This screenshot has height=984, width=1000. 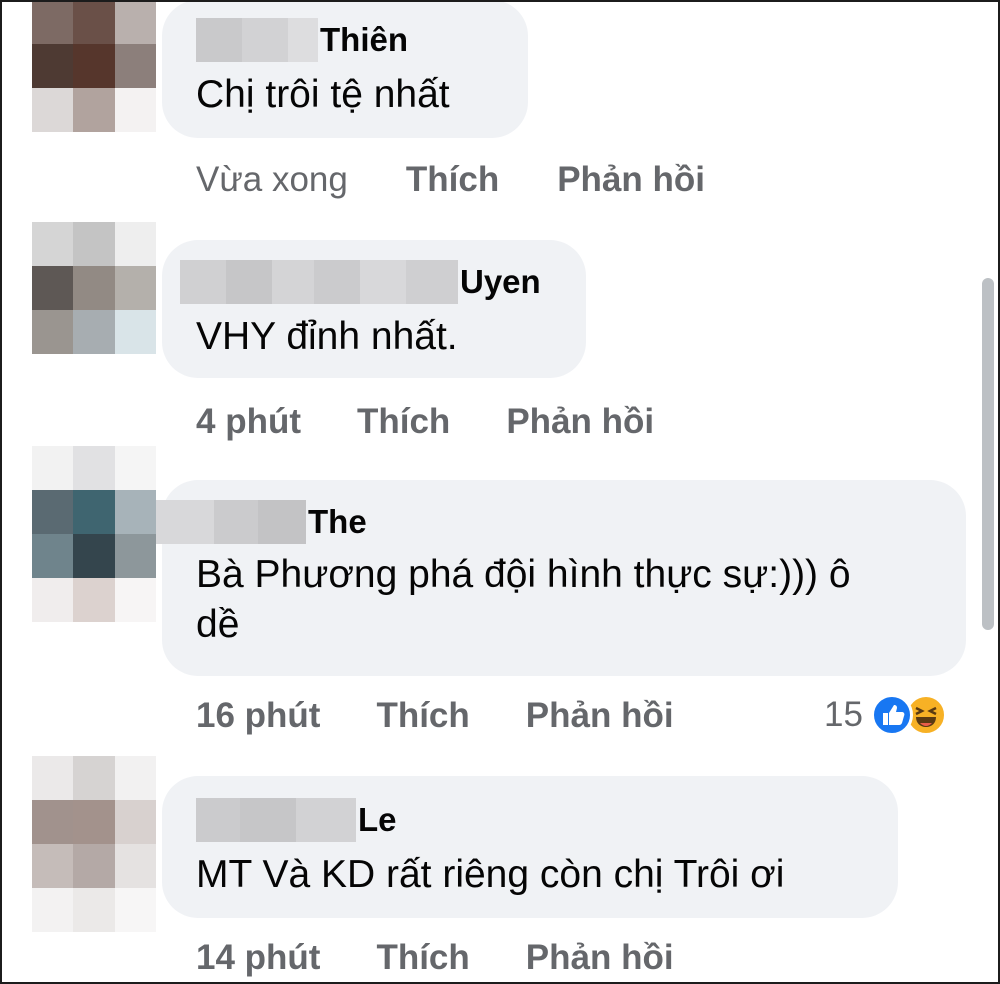 I want to click on author-name: The, so click(x=337, y=522).